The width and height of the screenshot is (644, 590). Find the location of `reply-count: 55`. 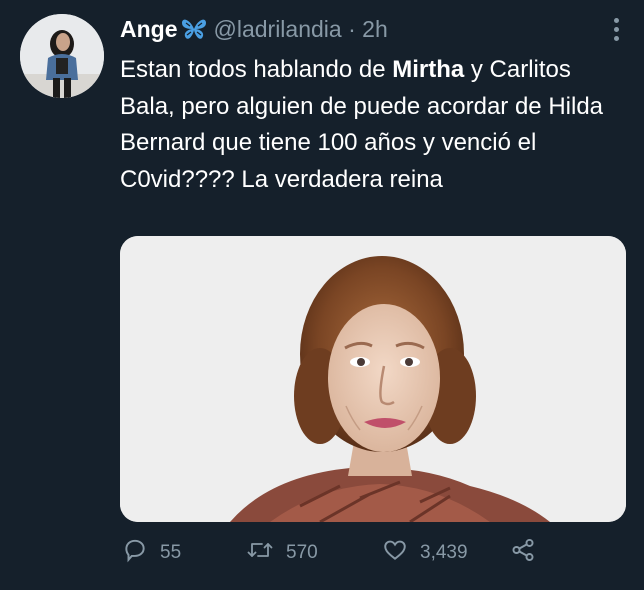

reply-count: 55 is located at coordinates (171, 552).